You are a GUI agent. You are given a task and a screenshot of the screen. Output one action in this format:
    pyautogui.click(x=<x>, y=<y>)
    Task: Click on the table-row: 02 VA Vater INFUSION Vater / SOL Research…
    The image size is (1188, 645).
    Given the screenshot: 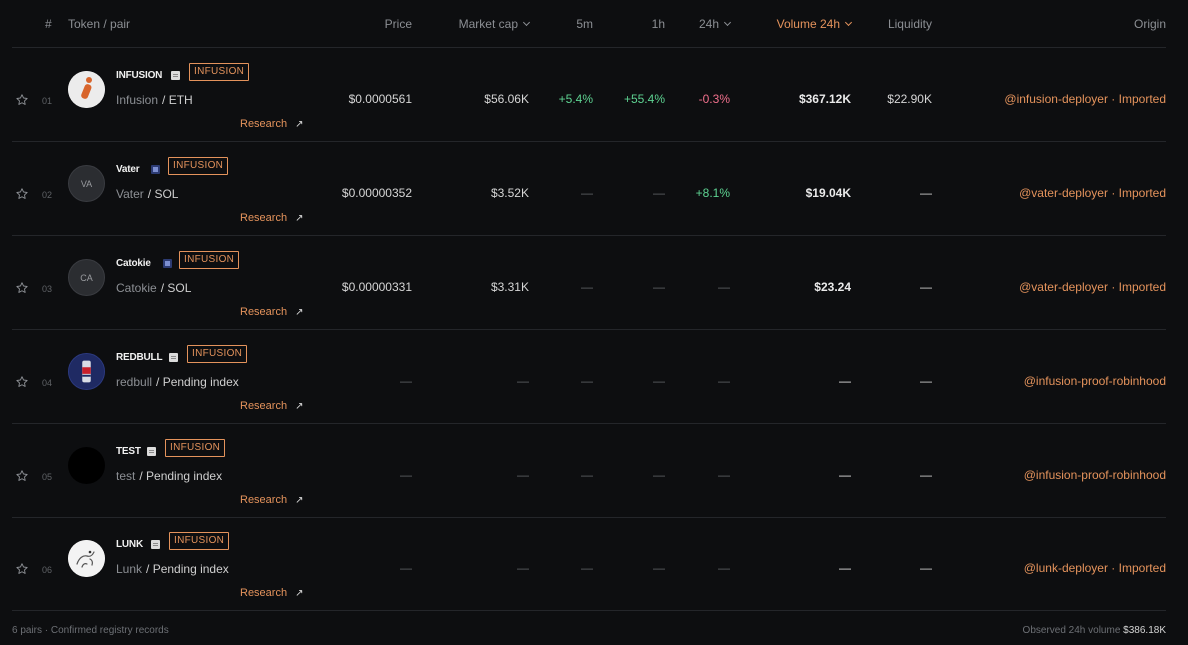 What is the action you would take?
    pyautogui.click(x=589, y=189)
    